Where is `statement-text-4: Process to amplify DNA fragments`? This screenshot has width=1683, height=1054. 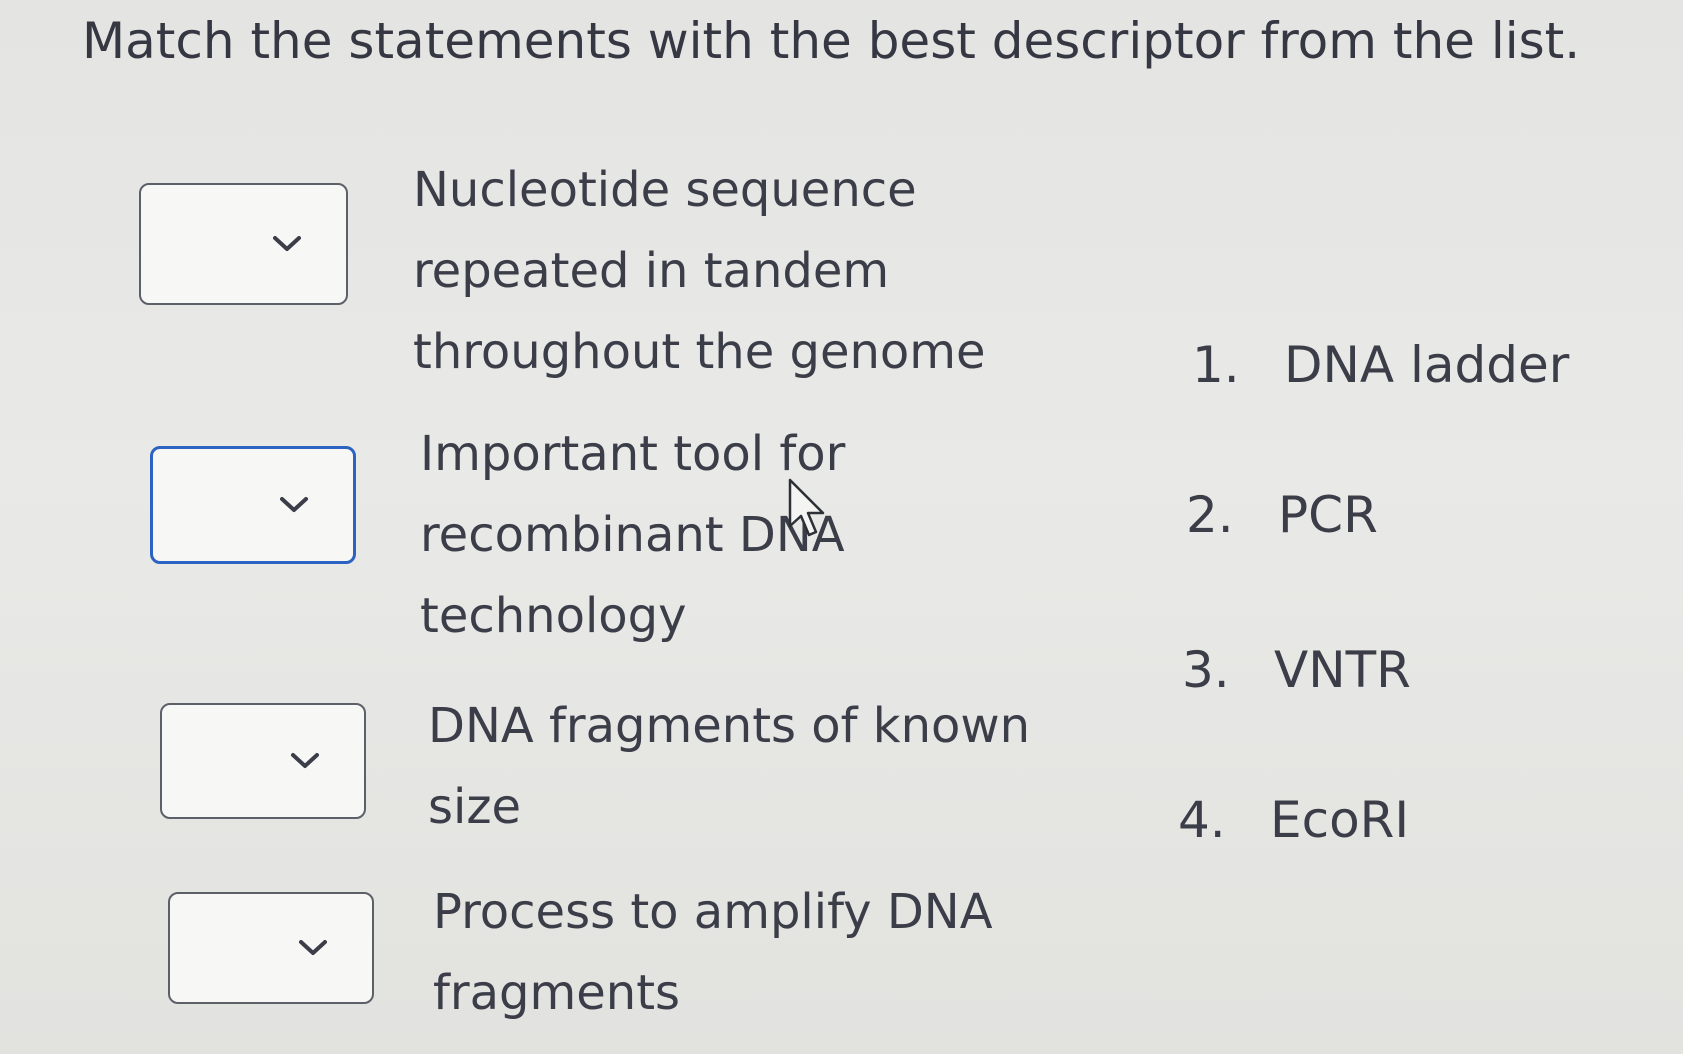
statement-text-4: Process to amplify DNA fragments is located at coordinates (713, 952).